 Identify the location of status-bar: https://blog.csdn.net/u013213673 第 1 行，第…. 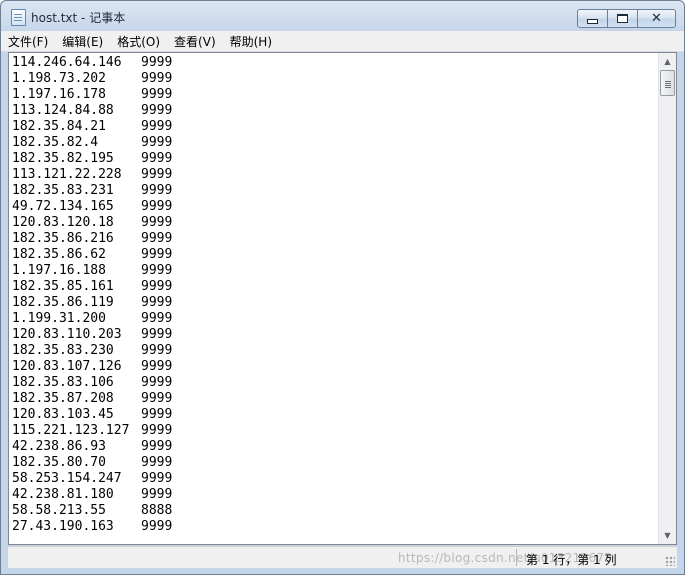
(342, 557).